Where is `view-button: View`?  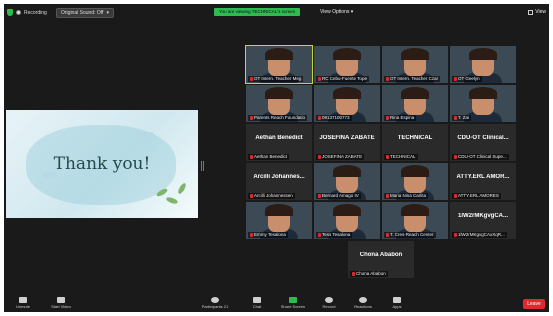 view-button: View is located at coordinates (537, 12).